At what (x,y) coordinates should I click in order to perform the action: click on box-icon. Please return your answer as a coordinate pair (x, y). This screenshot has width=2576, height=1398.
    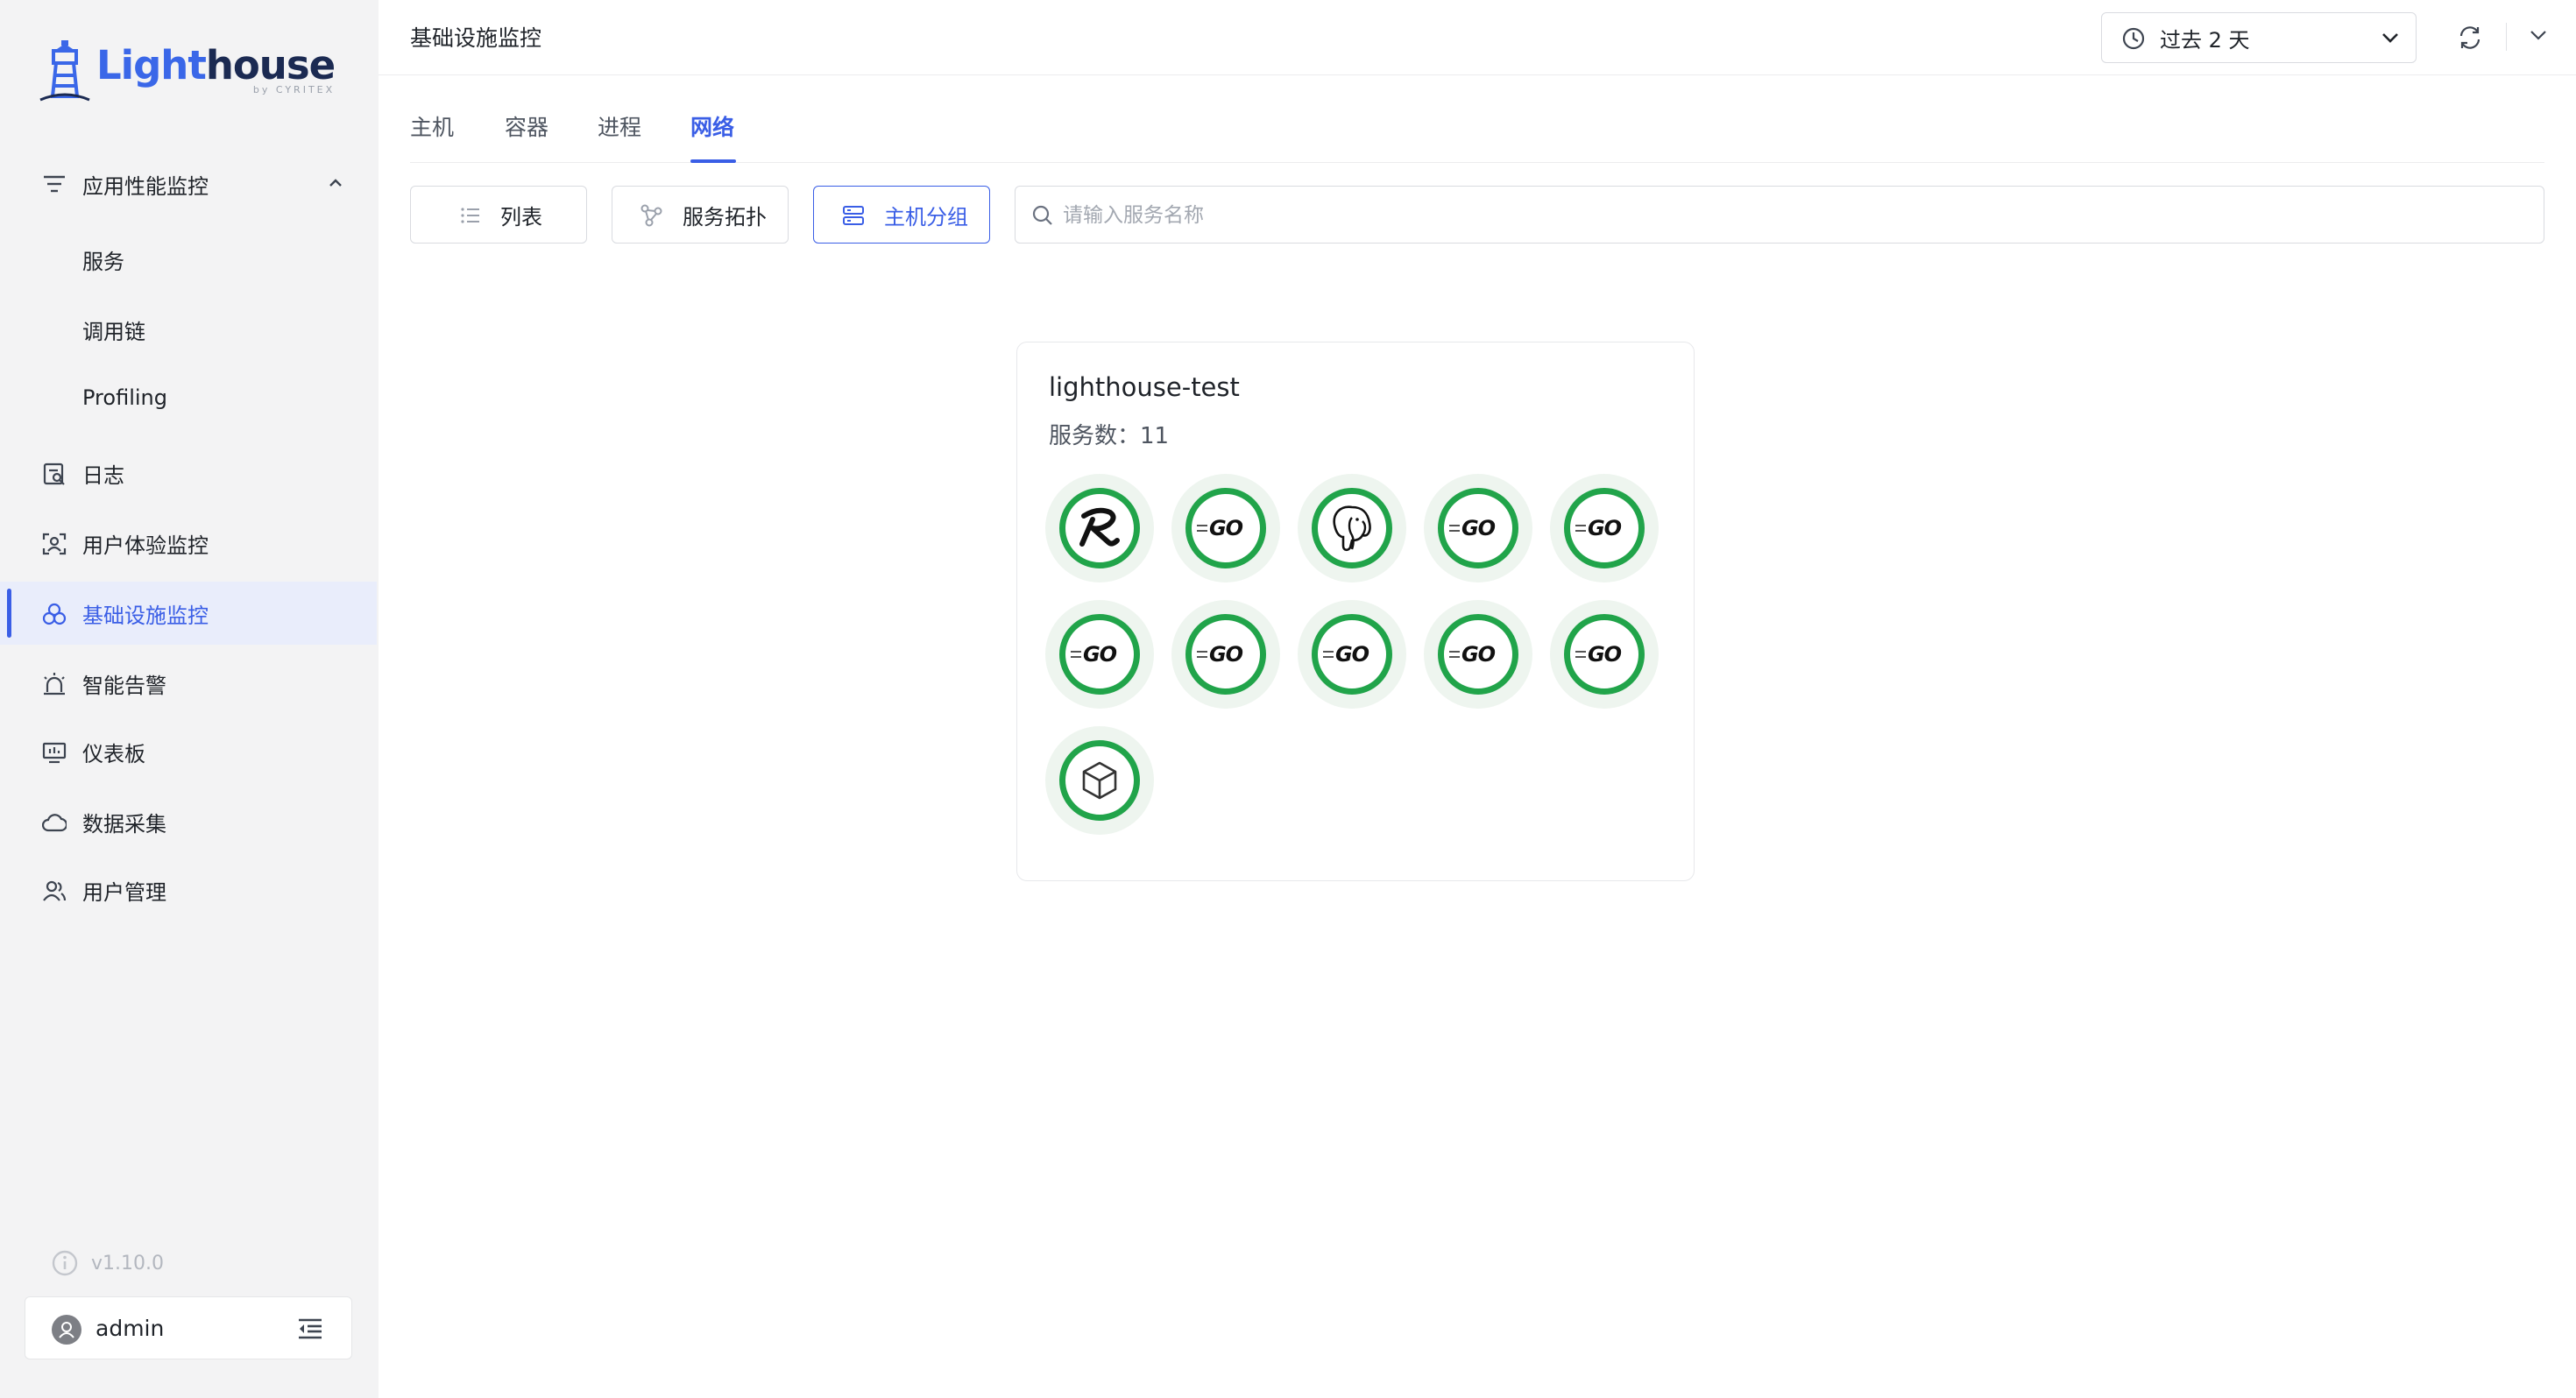
    Looking at the image, I should click on (1099, 780).